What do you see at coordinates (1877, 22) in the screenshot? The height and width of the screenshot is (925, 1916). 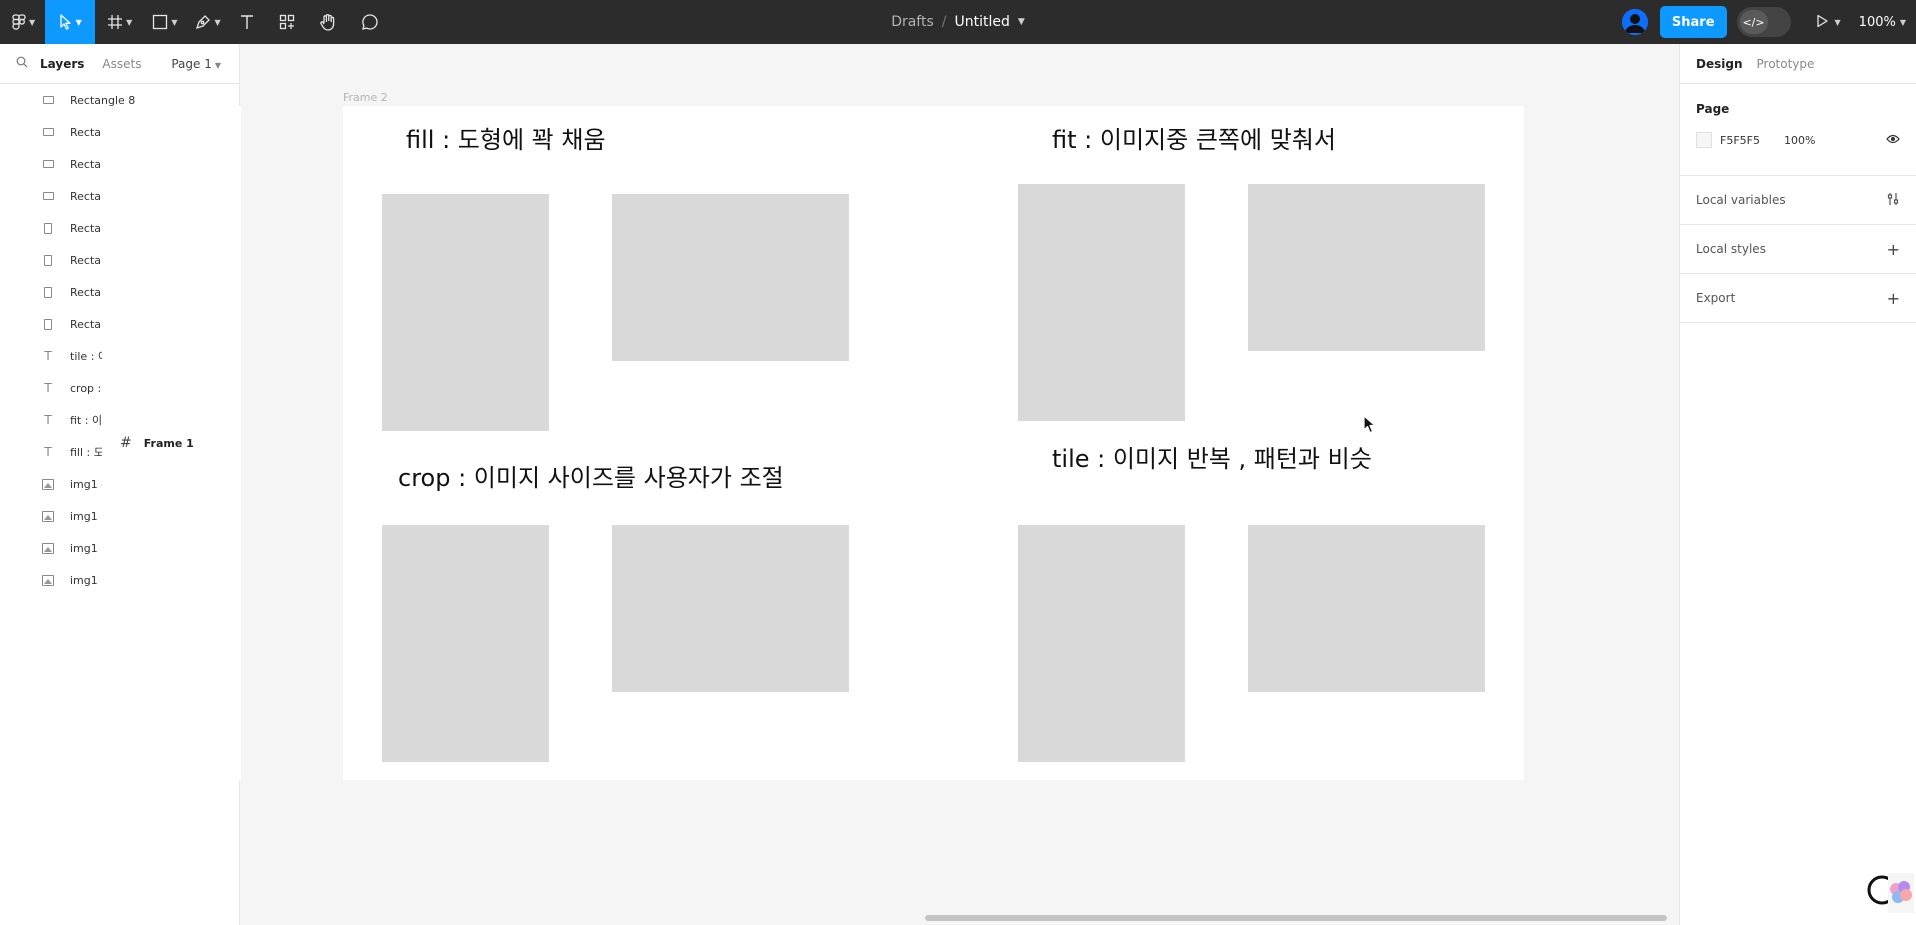 I see `zoom-level: 100%` at bounding box center [1877, 22].